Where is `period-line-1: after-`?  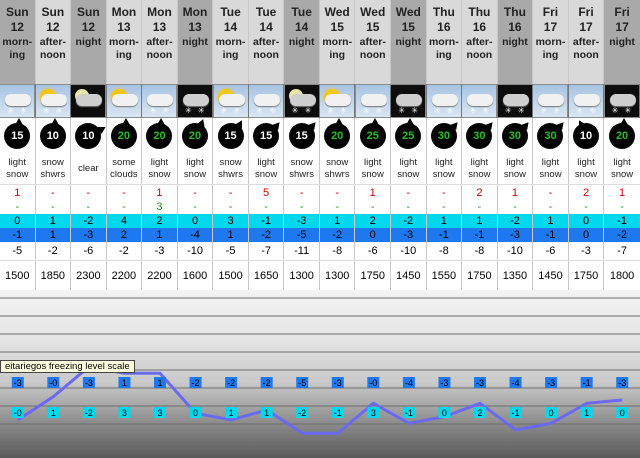 period-line-1: after- is located at coordinates (372, 42).